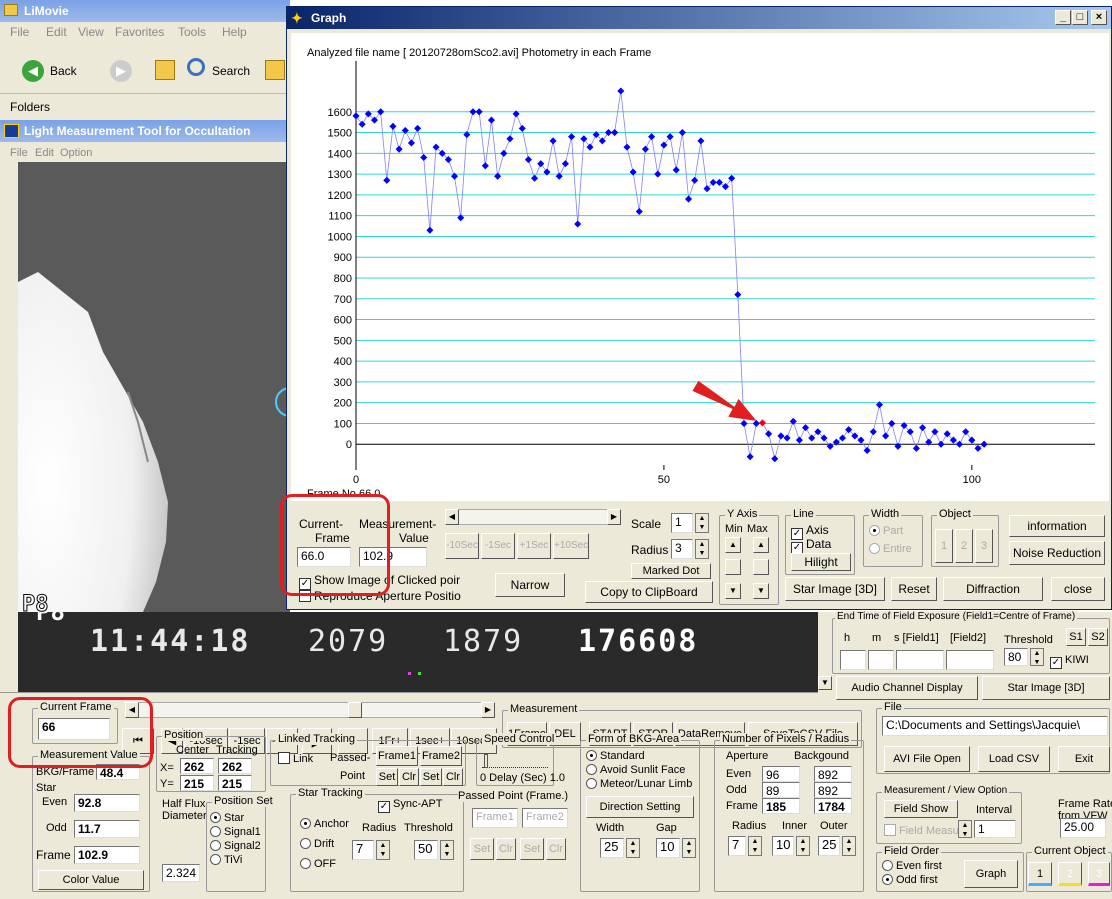 The height and width of the screenshot is (899, 1112). I want to click on close-window-button: ×, so click(1099, 17).